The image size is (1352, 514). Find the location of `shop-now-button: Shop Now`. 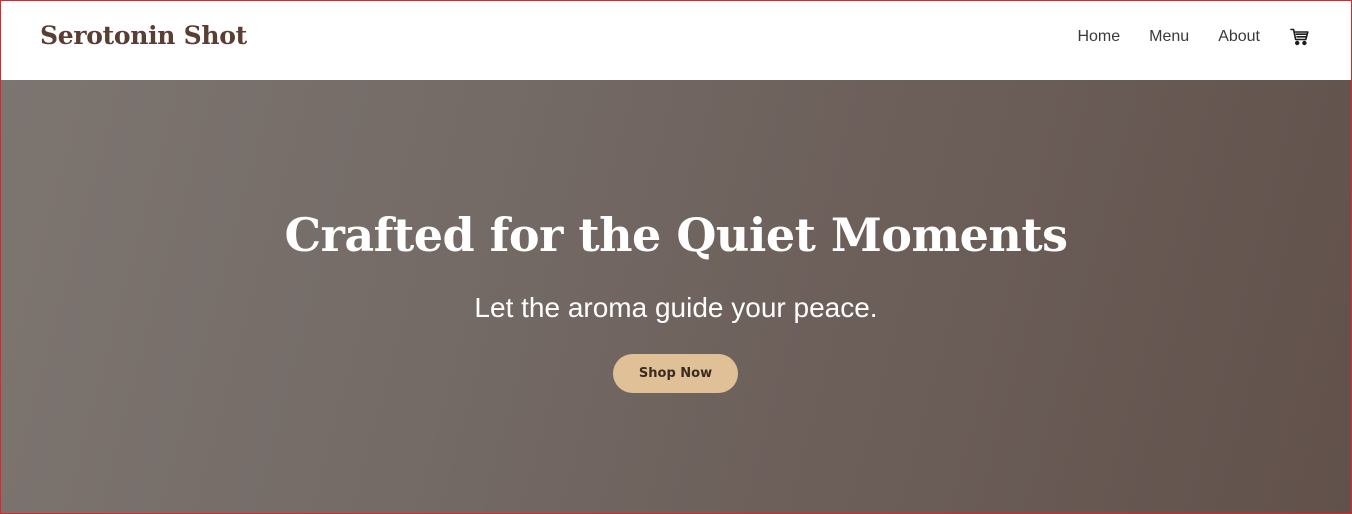

shop-now-button: Shop Now is located at coordinates (675, 373).